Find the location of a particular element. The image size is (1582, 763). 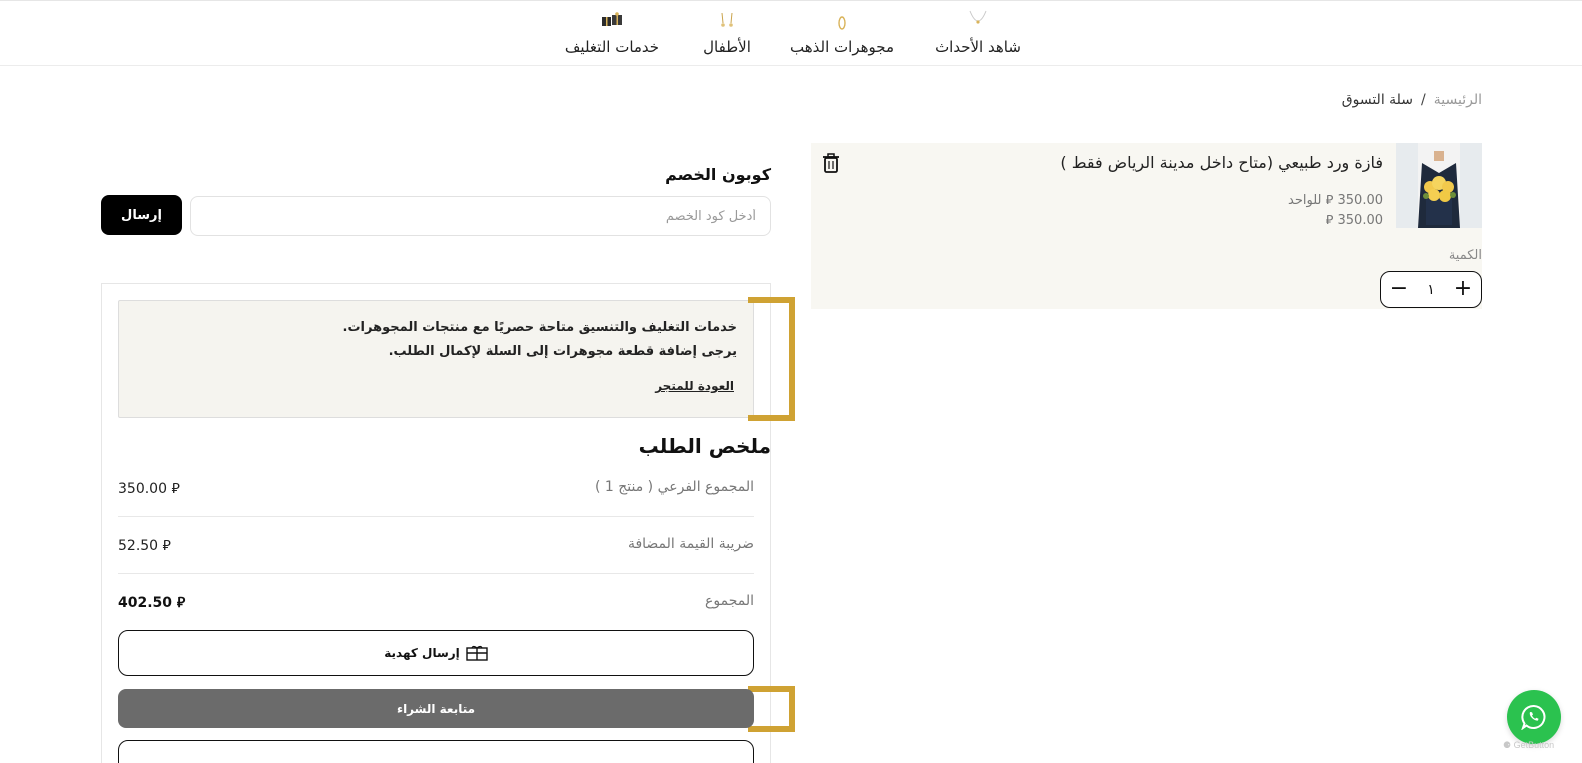

order-summary-title: ملخص الطلب is located at coordinates (704, 446).